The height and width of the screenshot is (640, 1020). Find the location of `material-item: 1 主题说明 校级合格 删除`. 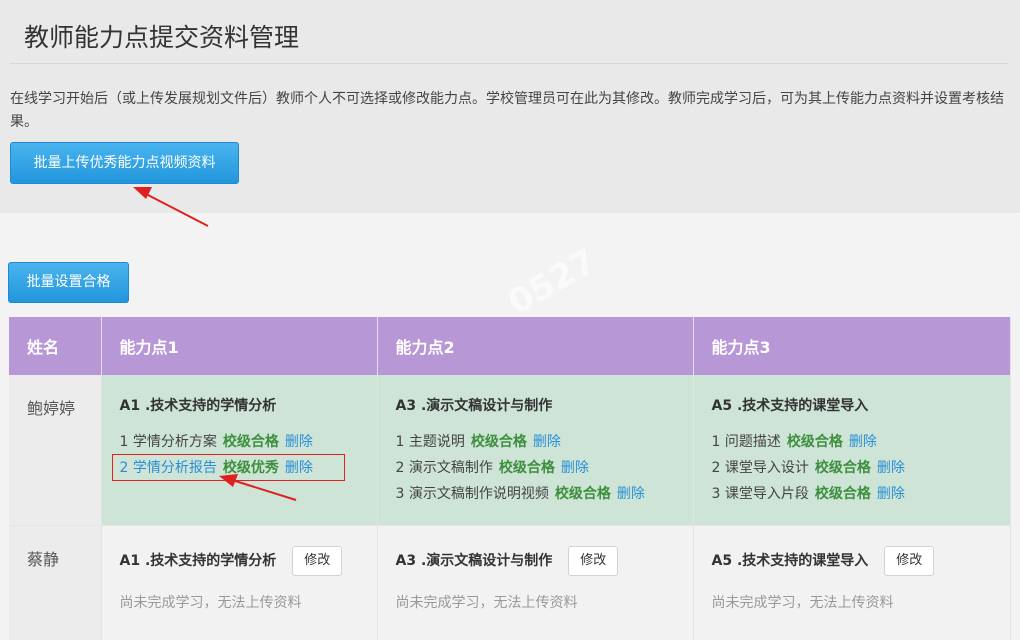

material-item: 1 主题说明 校级合格 删除 is located at coordinates (544, 442).